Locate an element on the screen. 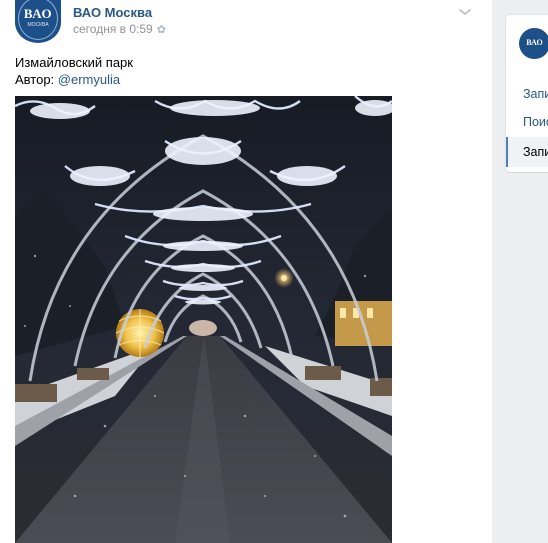  post-text-author-line: Автор: @ermyulia is located at coordinates (74, 79).